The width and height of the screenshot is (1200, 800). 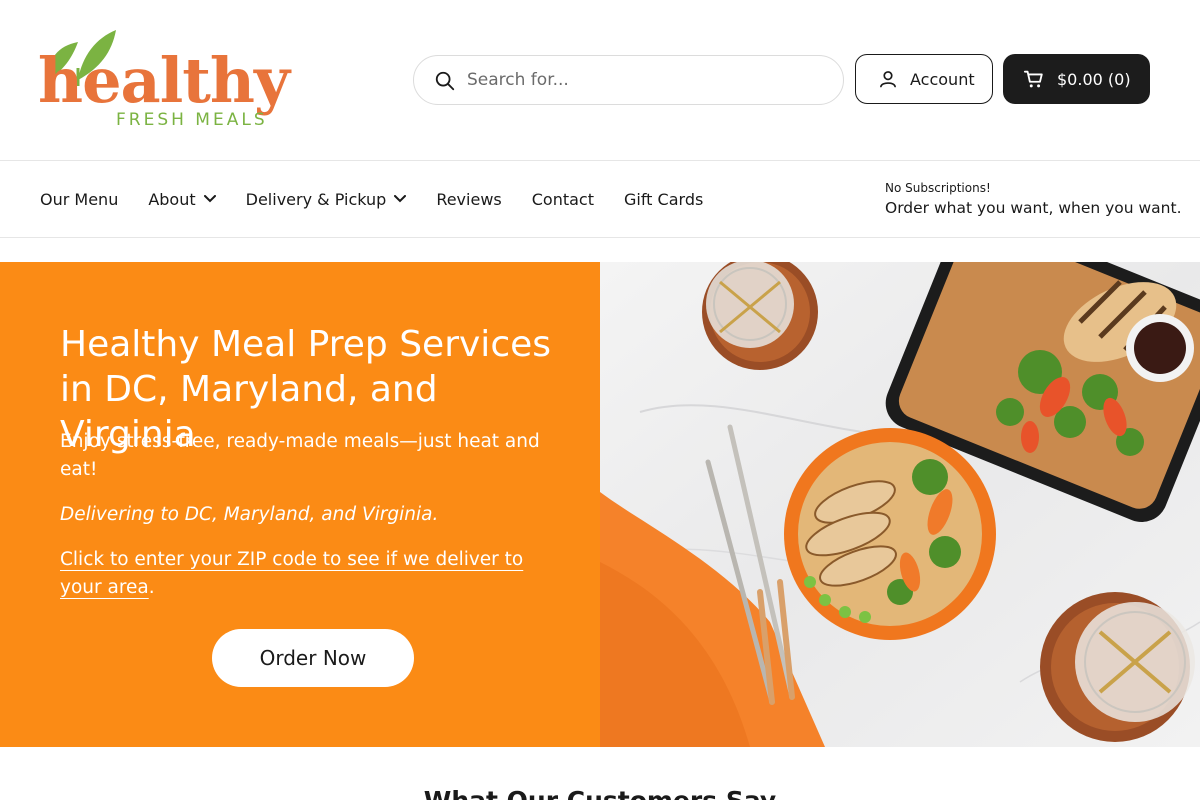 I want to click on account-button: Account, so click(x=924, y=79).